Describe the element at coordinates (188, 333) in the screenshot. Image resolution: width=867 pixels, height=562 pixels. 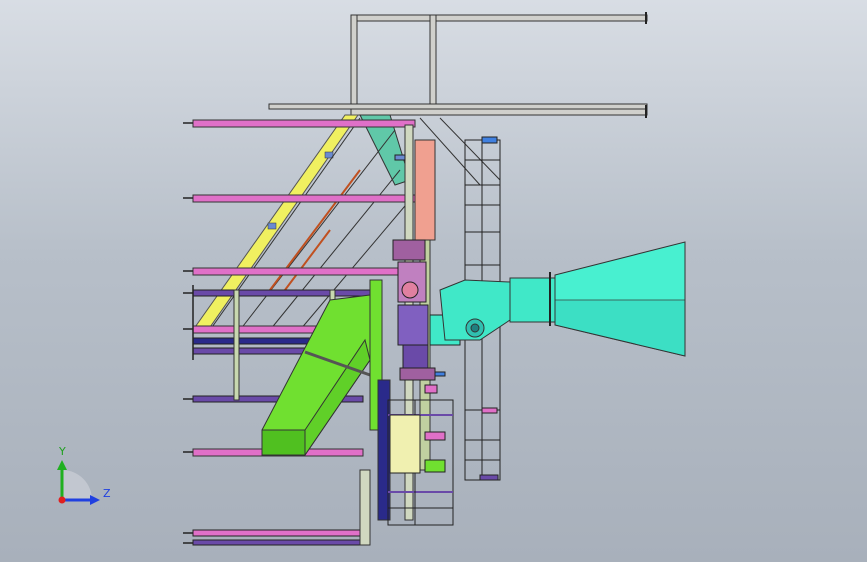
I see `post-ends` at that location.